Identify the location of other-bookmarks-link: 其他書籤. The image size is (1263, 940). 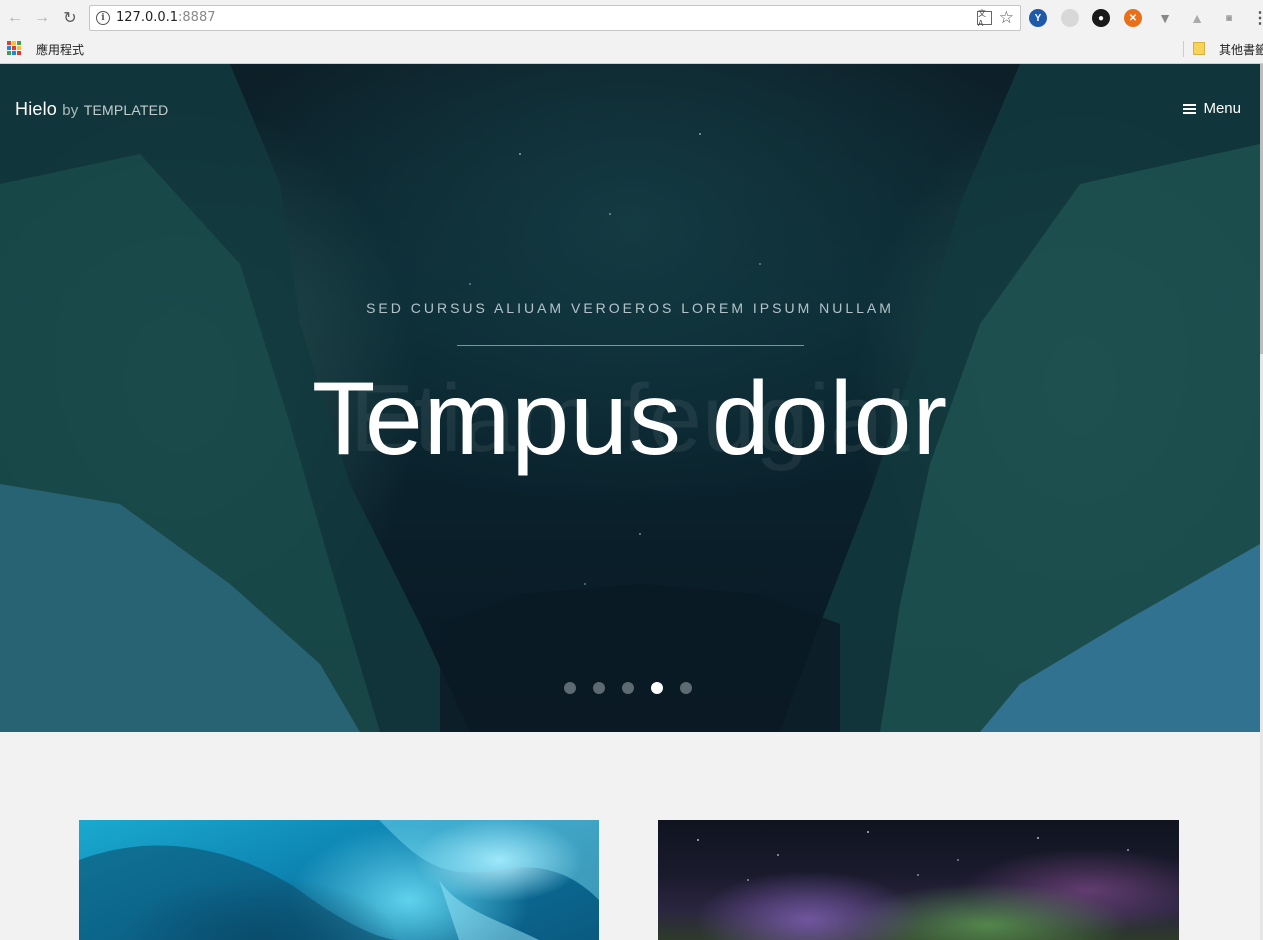
(1241, 49).